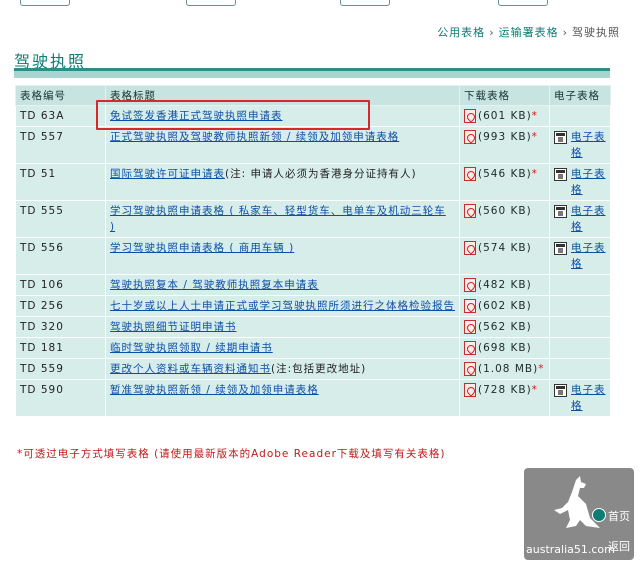  What do you see at coordinates (282, 398) in the screenshot?
I see `form-title-cell: 暂准驾驶执照新领 / 续领及加领申请表格` at bounding box center [282, 398].